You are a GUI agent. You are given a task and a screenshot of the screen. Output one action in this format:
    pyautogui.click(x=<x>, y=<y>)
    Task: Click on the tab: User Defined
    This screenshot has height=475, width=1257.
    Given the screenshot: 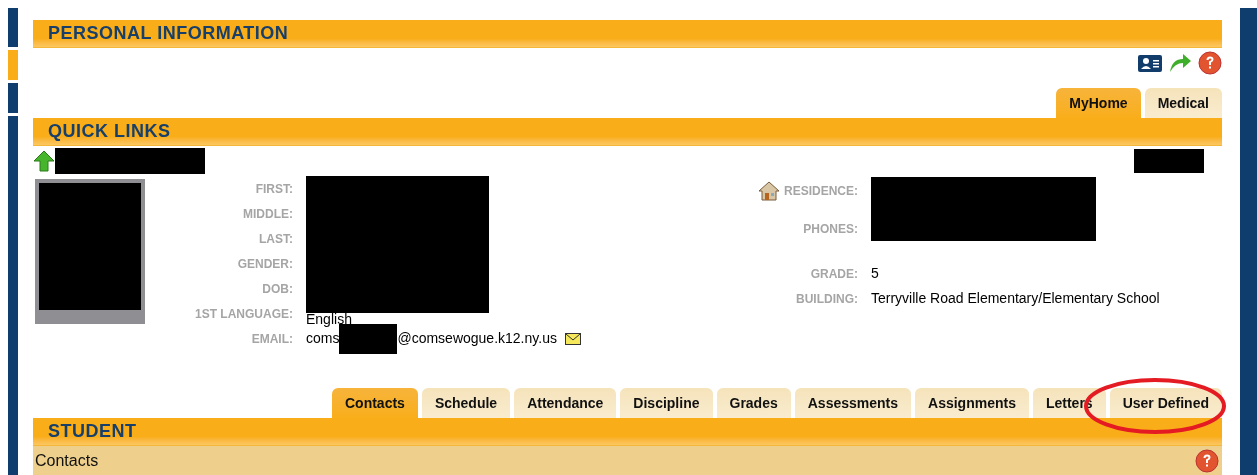 What is the action you would take?
    pyautogui.click(x=1165, y=403)
    